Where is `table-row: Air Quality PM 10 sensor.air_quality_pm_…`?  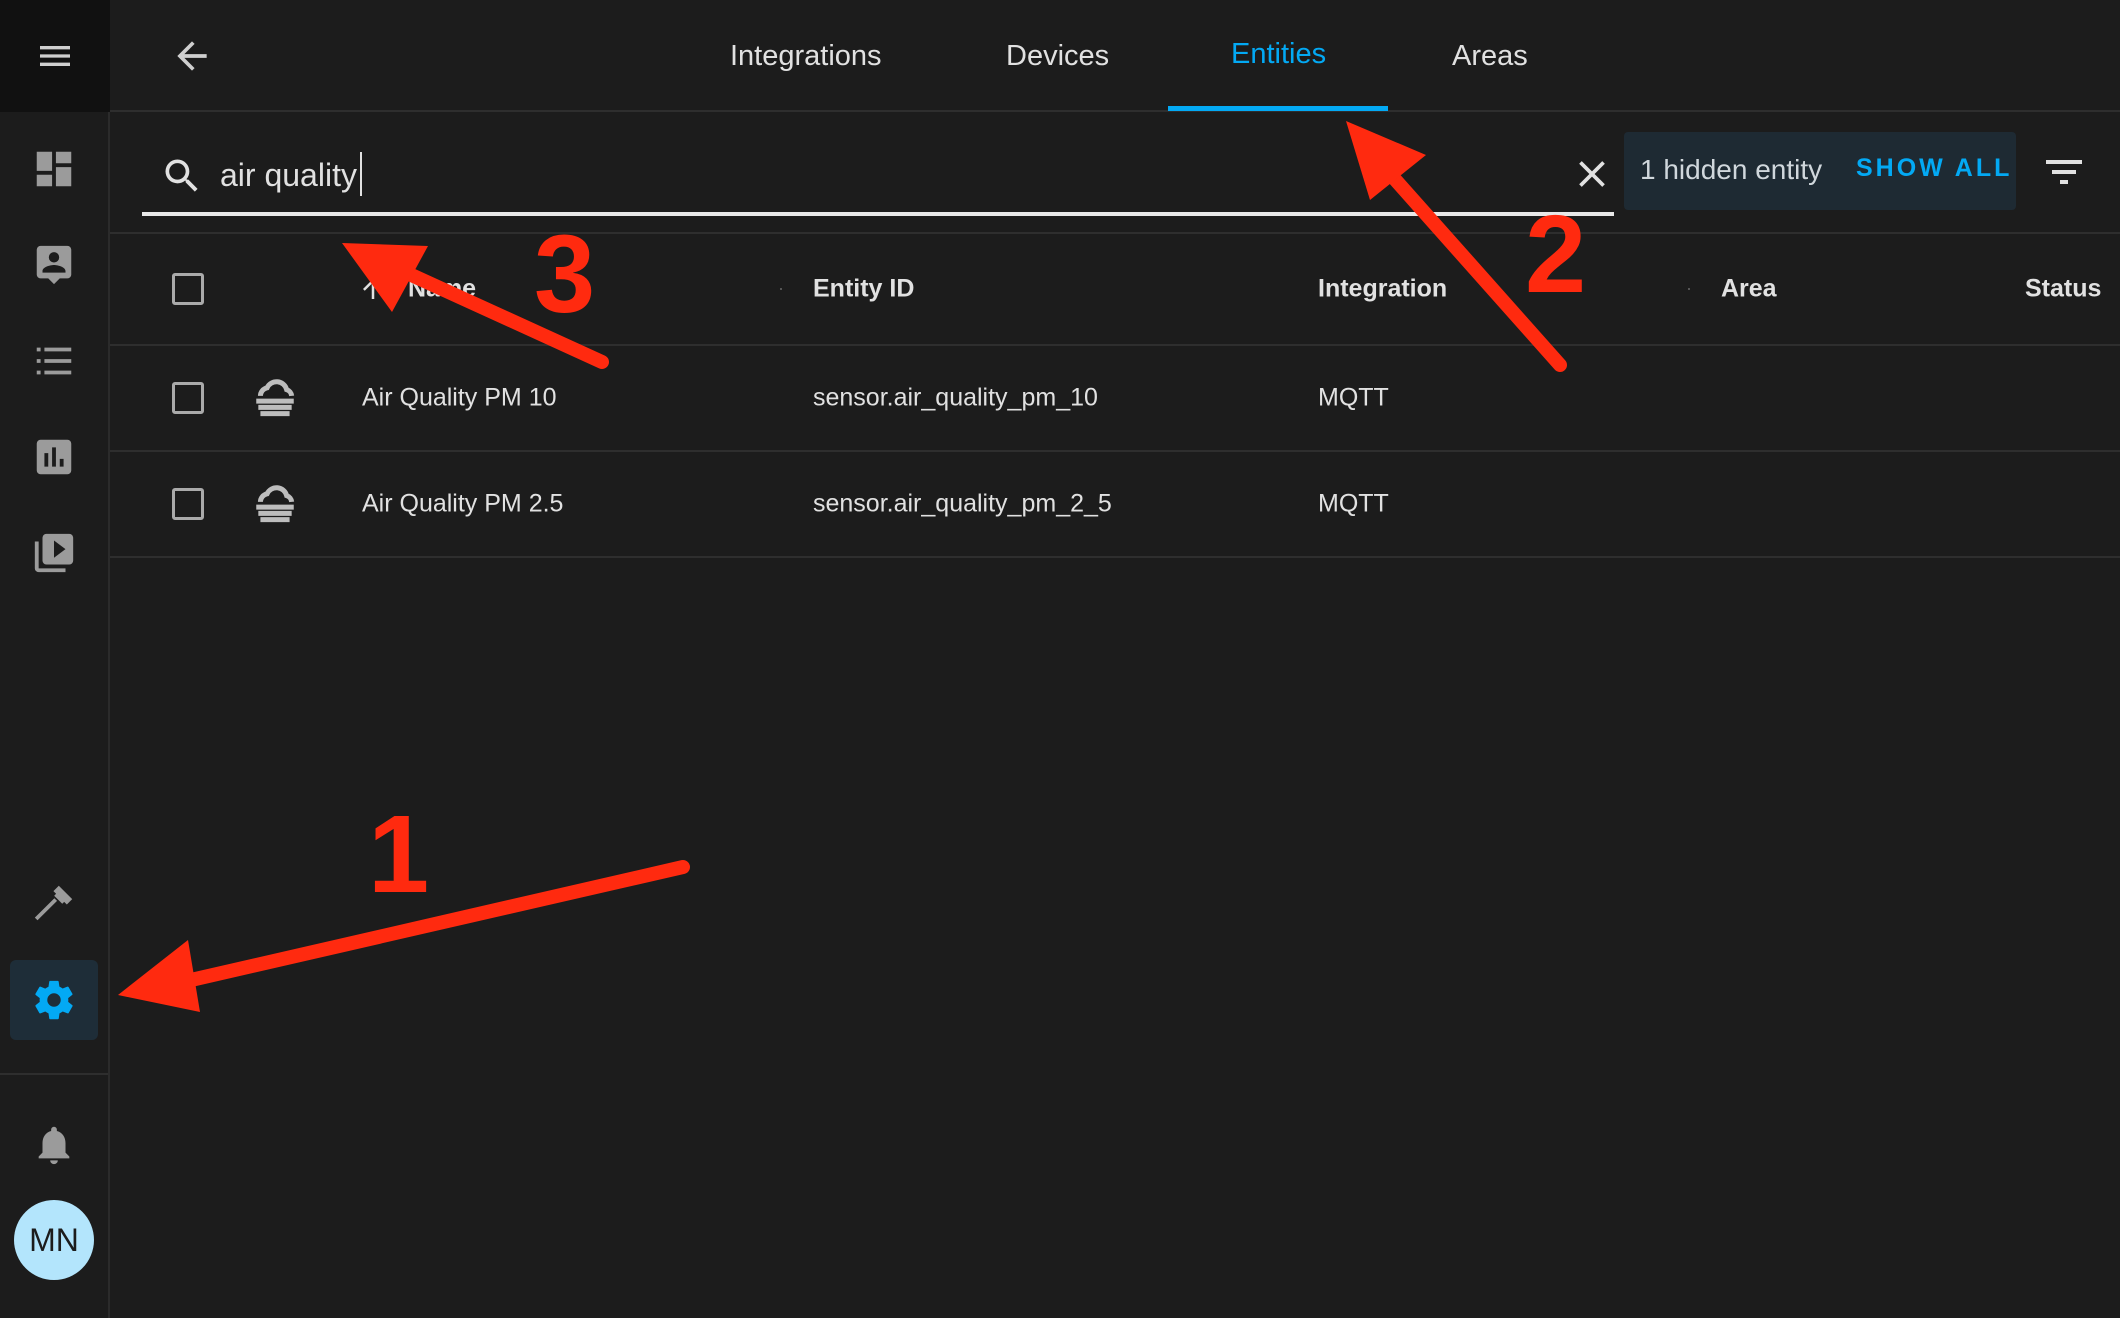 table-row: Air Quality PM 10 sensor.air_quality_pm_… is located at coordinates (1115, 399).